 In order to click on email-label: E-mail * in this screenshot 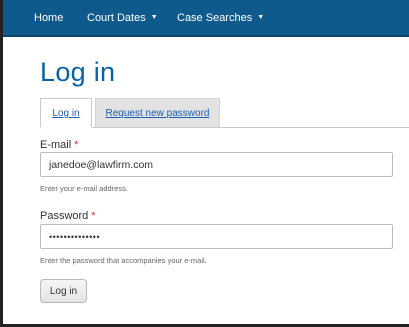, I will do `click(59, 145)`.